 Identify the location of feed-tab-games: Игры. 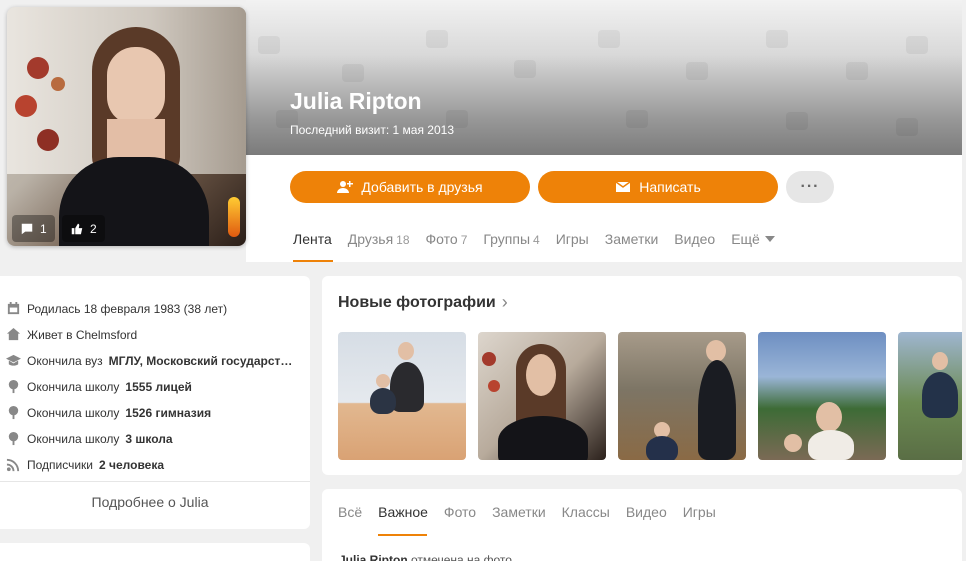
(699, 512).